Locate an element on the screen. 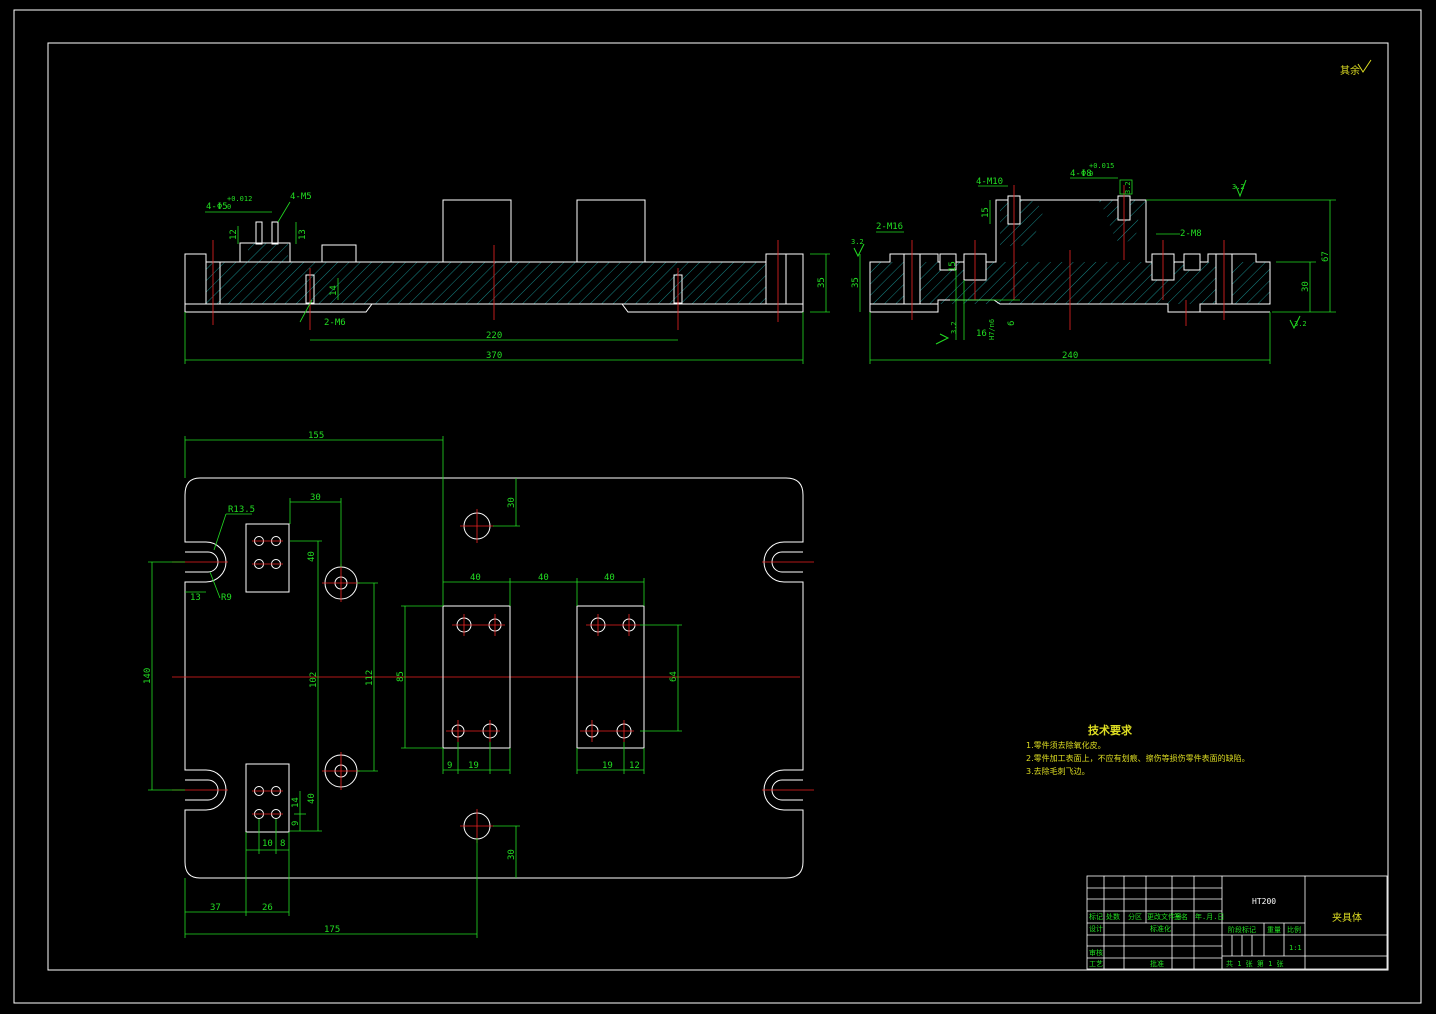 The width and height of the screenshot is (1436, 1014). top-dim-155: 155 is located at coordinates (316, 436).